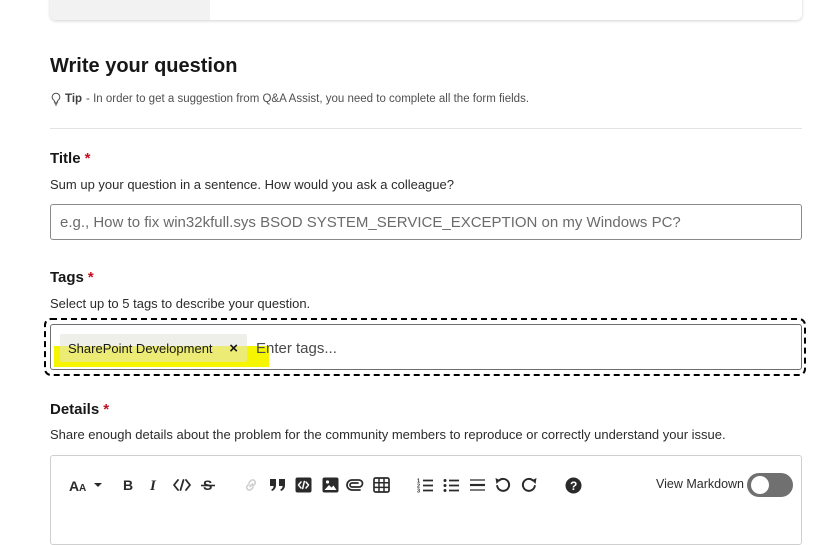 The width and height of the screenshot is (815, 545). Describe the element at coordinates (426, 222) in the screenshot. I see `title-input` at that location.